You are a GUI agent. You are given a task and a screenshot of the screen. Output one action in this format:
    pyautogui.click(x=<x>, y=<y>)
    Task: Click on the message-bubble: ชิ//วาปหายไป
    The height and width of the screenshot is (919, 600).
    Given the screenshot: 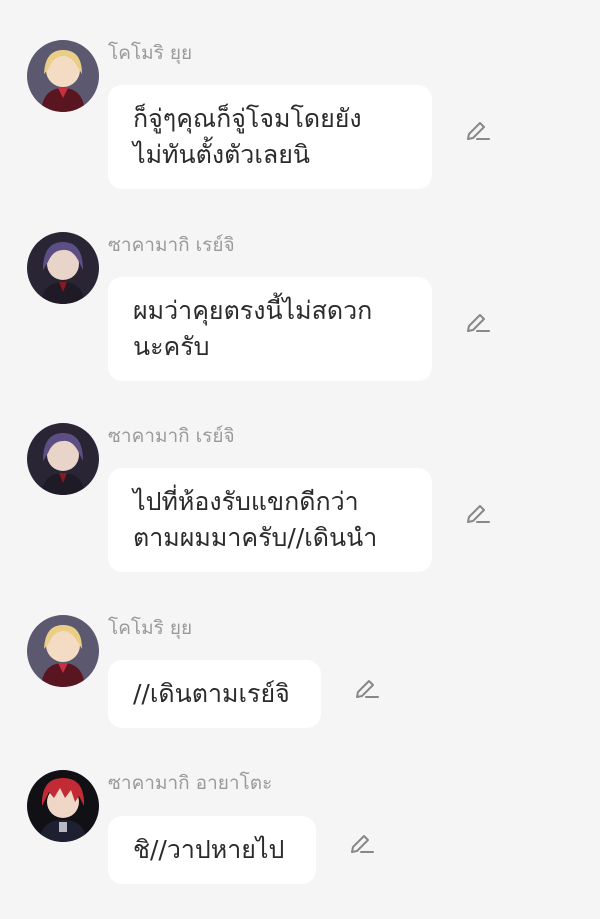 What is the action you would take?
    pyautogui.click(x=212, y=850)
    